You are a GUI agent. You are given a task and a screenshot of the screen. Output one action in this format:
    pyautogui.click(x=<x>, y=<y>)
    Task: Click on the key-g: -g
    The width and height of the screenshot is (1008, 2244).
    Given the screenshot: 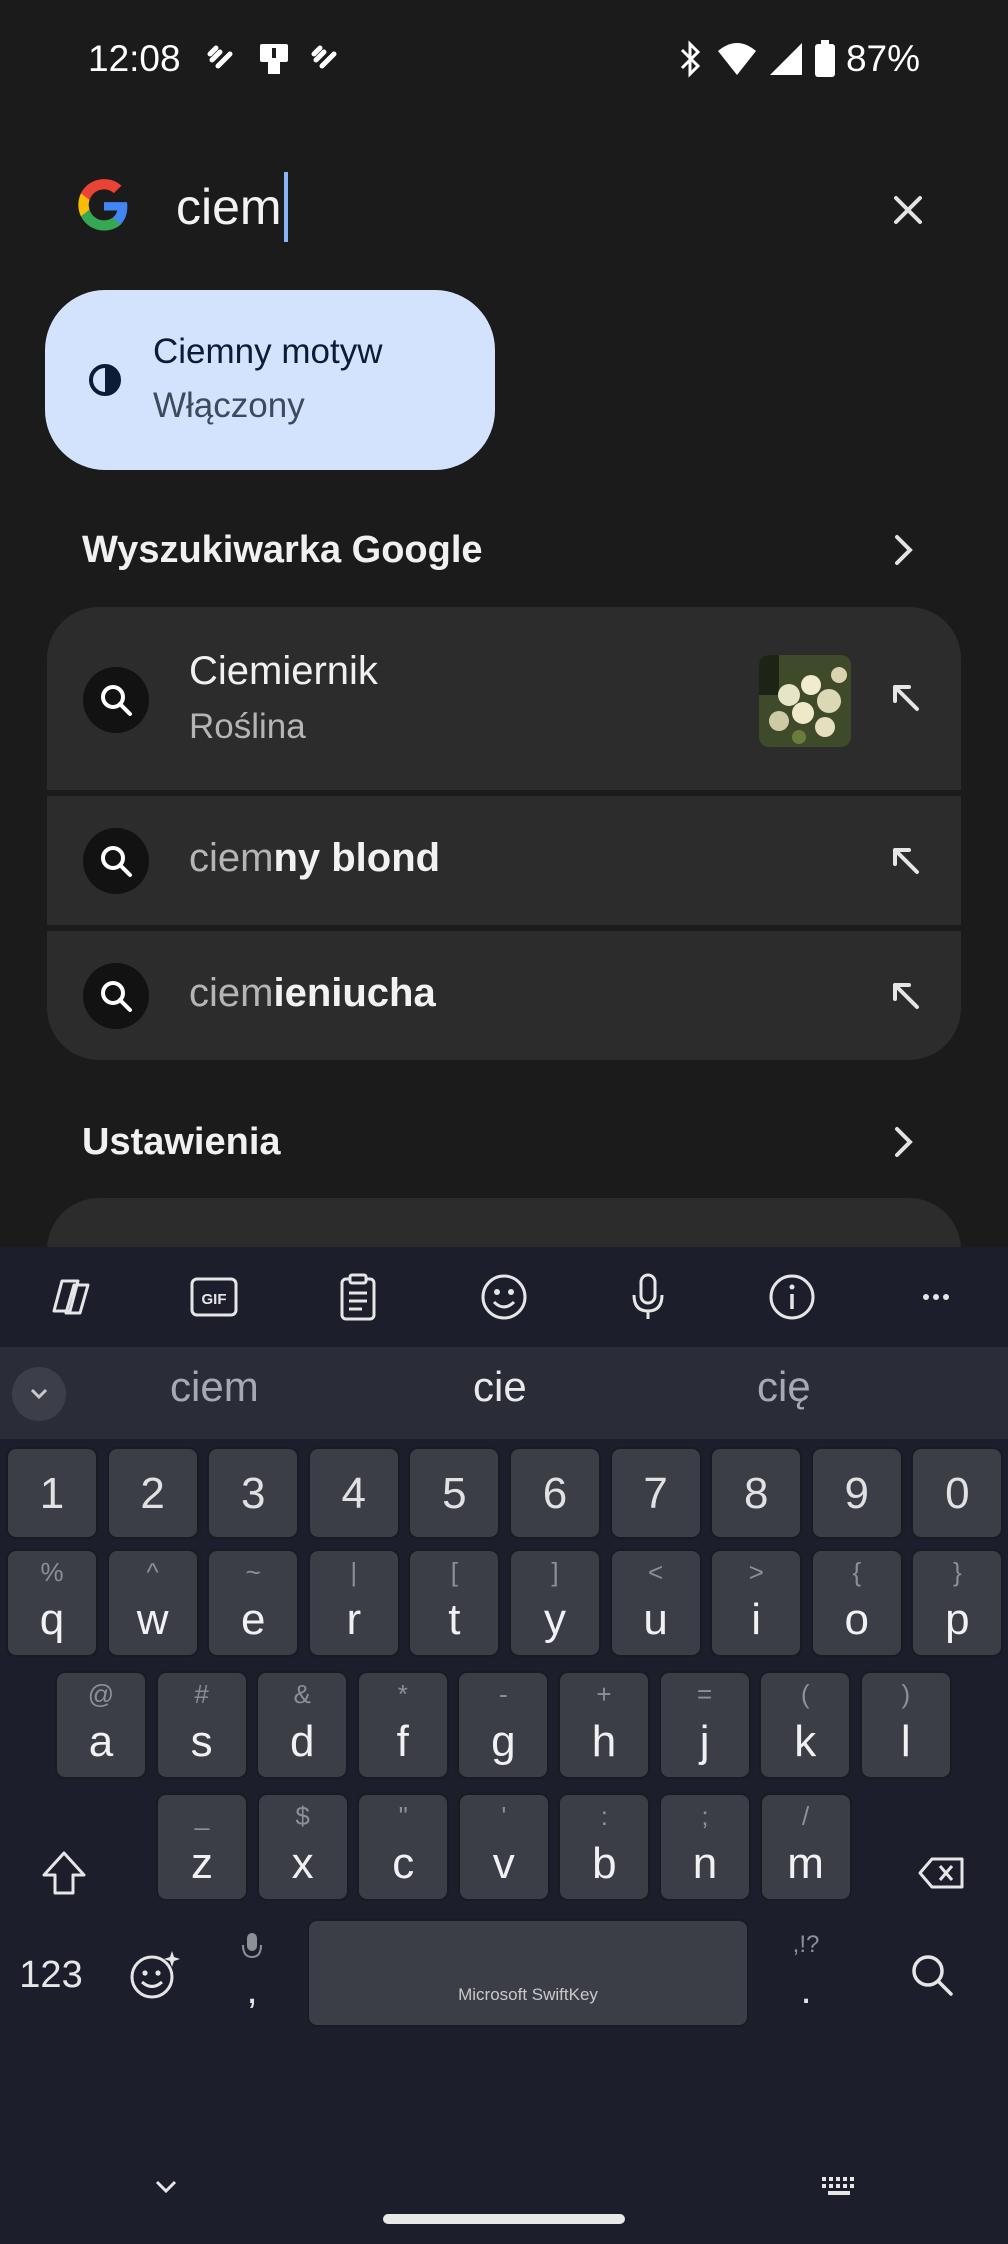 What is the action you would take?
    pyautogui.click(x=503, y=1725)
    